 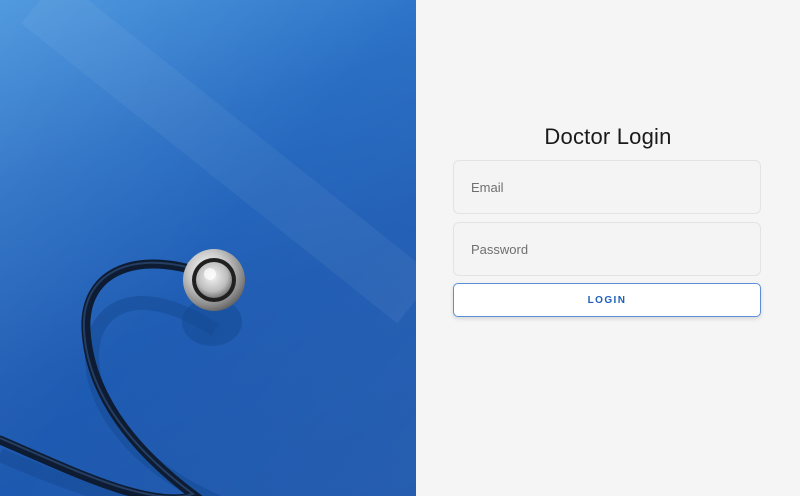 I want to click on password-field, so click(x=607, y=249).